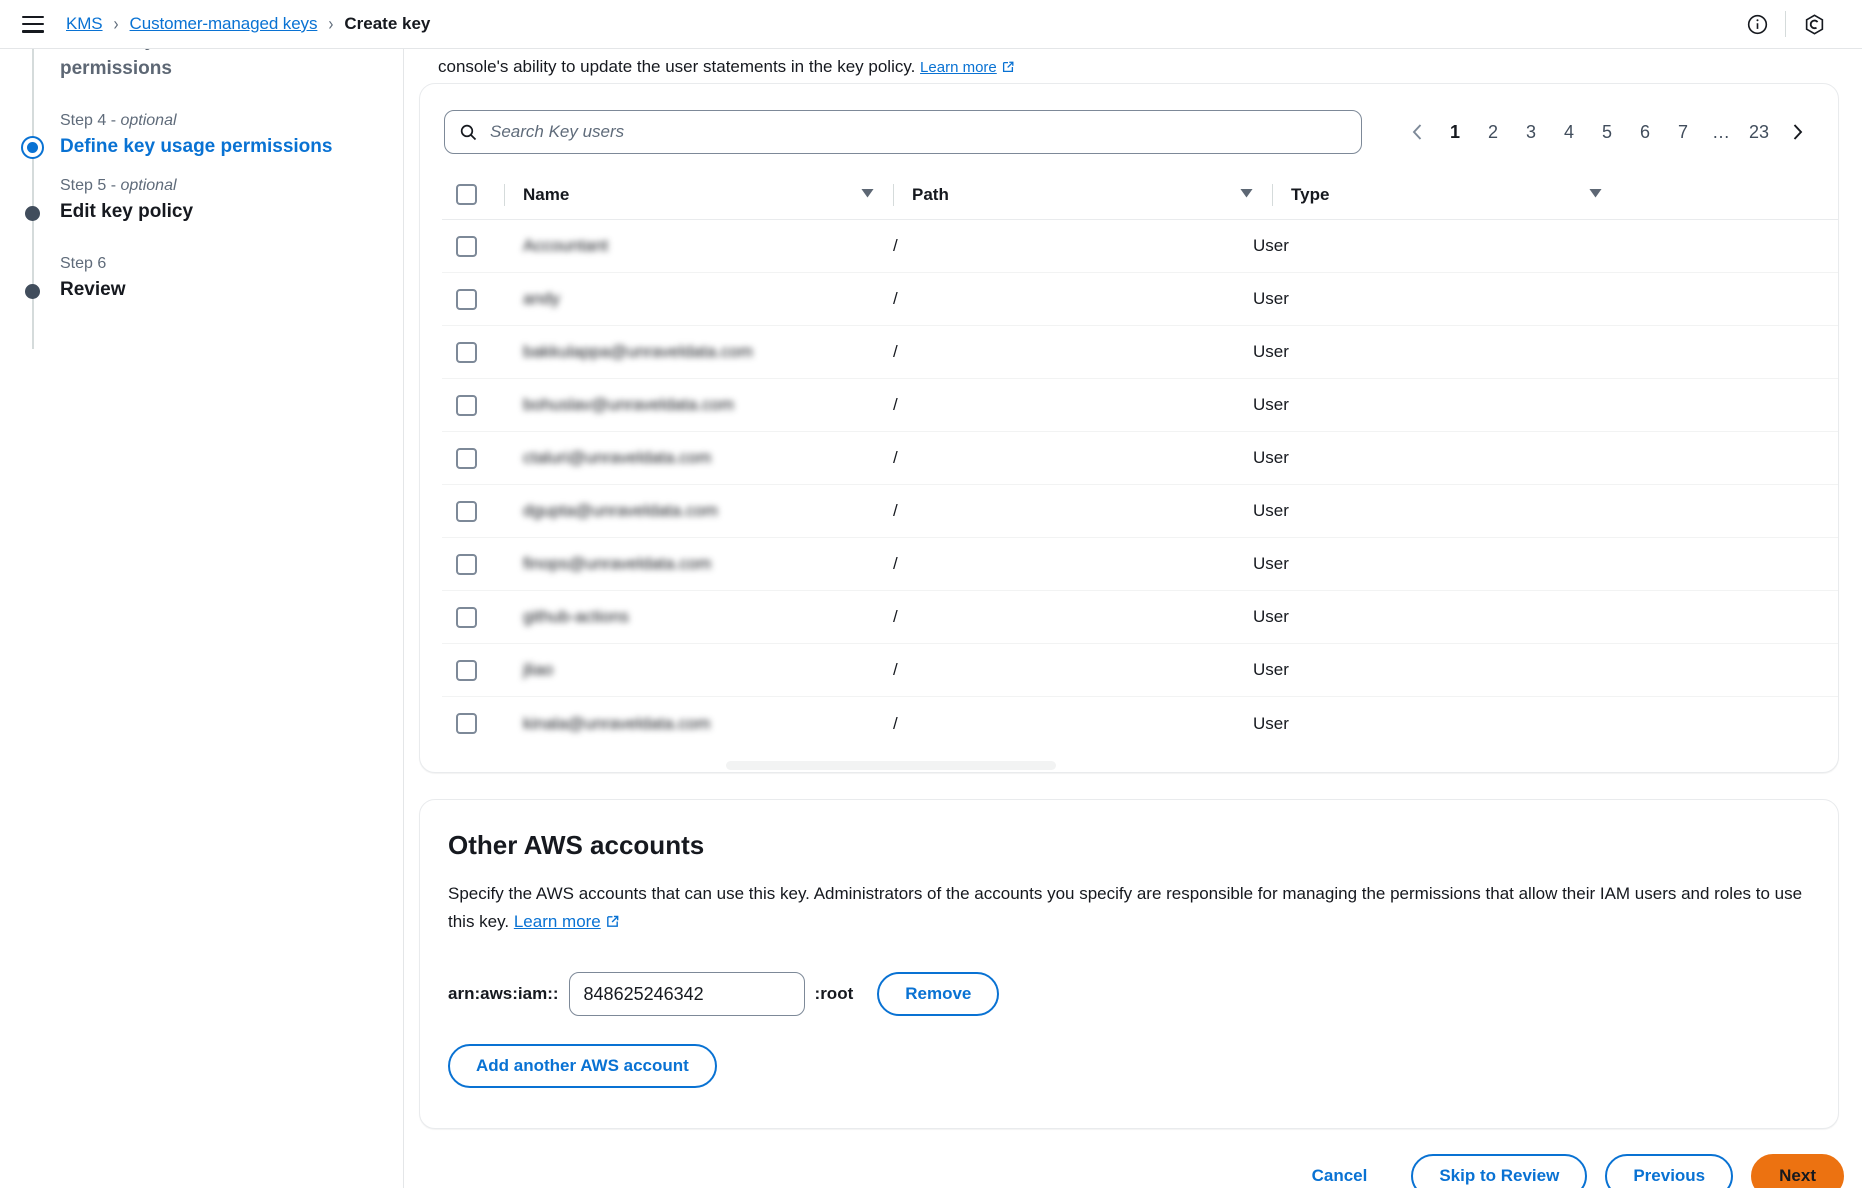 Image resolution: width=1862 pixels, height=1188 pixels. What do you see at coordinates (1140, 352) in the screenshot?
I see `table-row: bakkulappa@unraveldata.com / User` at bounding box center [1140, 352].